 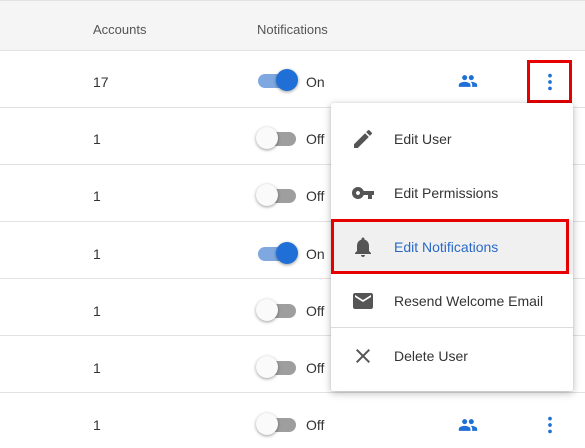 I want to click on menu-item-edit-permissions: Edit Permissions, so click(x=452, y=193).